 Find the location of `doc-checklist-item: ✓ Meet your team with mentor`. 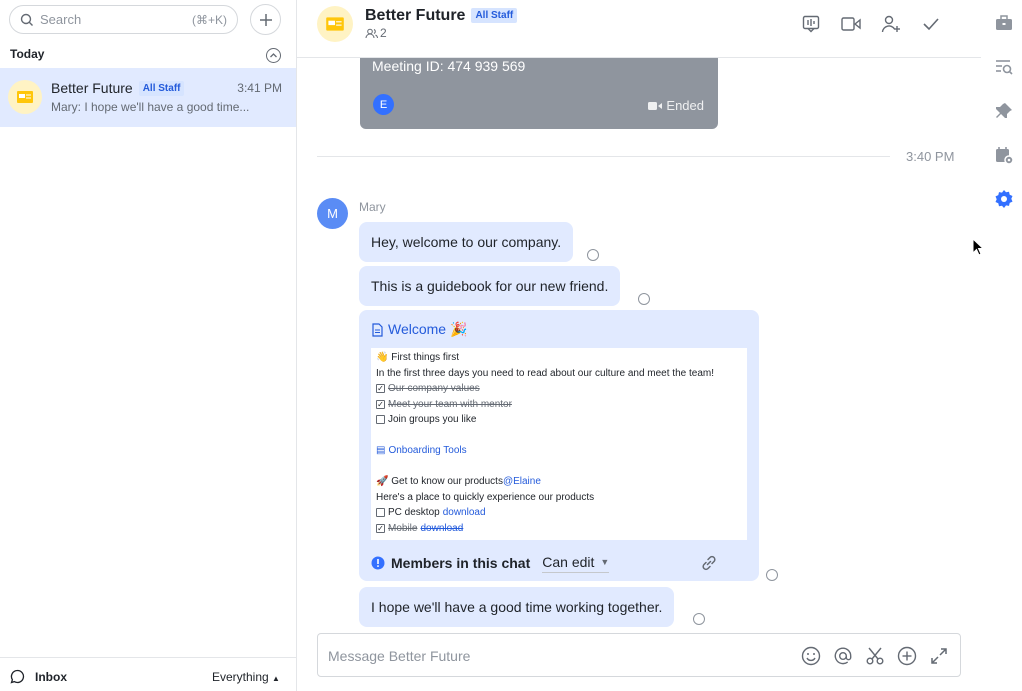

doc-checklist-item: ✓ Meet your team with mentor is located at coordinates (559, 405).